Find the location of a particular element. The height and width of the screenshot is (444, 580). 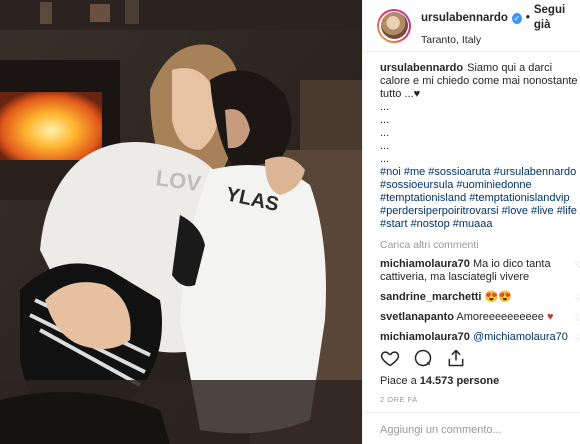

post-actions is located at coordinates (423, 358).